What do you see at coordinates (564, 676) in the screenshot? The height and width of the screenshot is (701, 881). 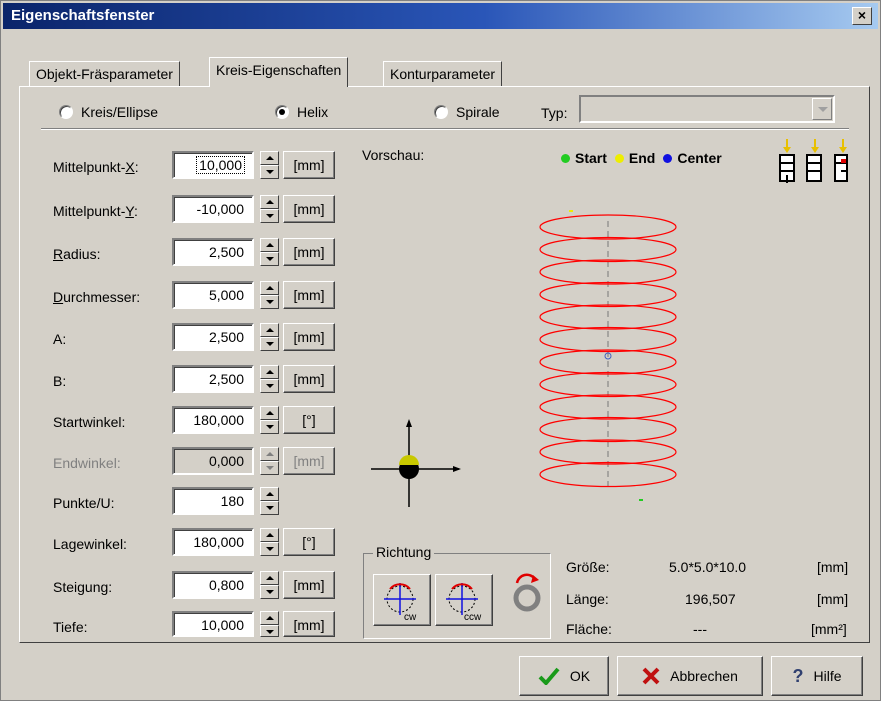 I see `ok-button: OK` at bounding box center [564, 676].